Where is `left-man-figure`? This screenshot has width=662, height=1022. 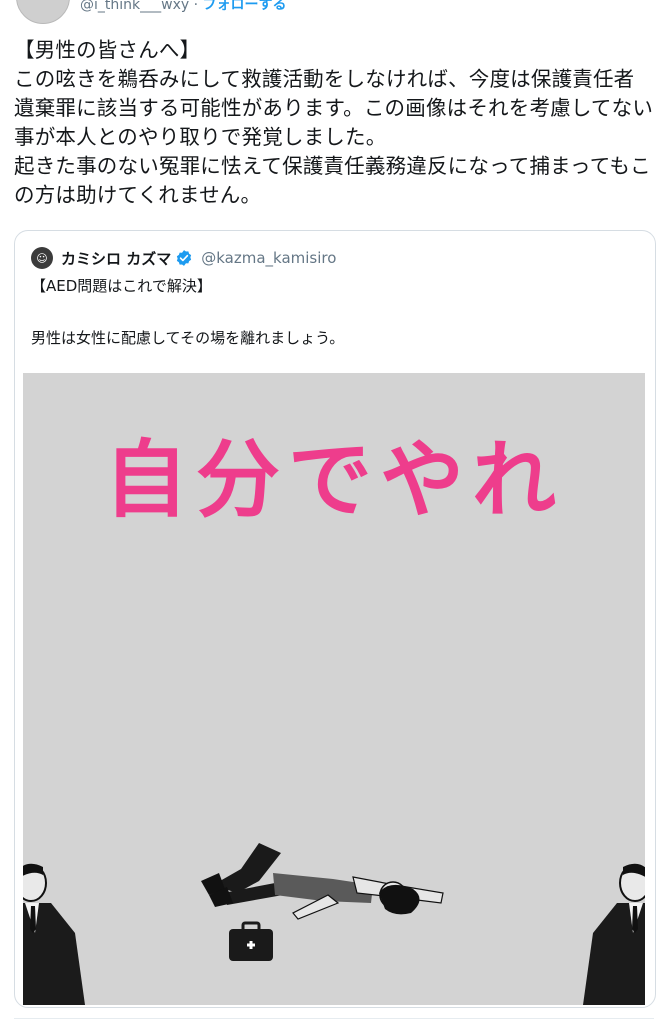 left-man-figure is located at coordinates (54, 934).